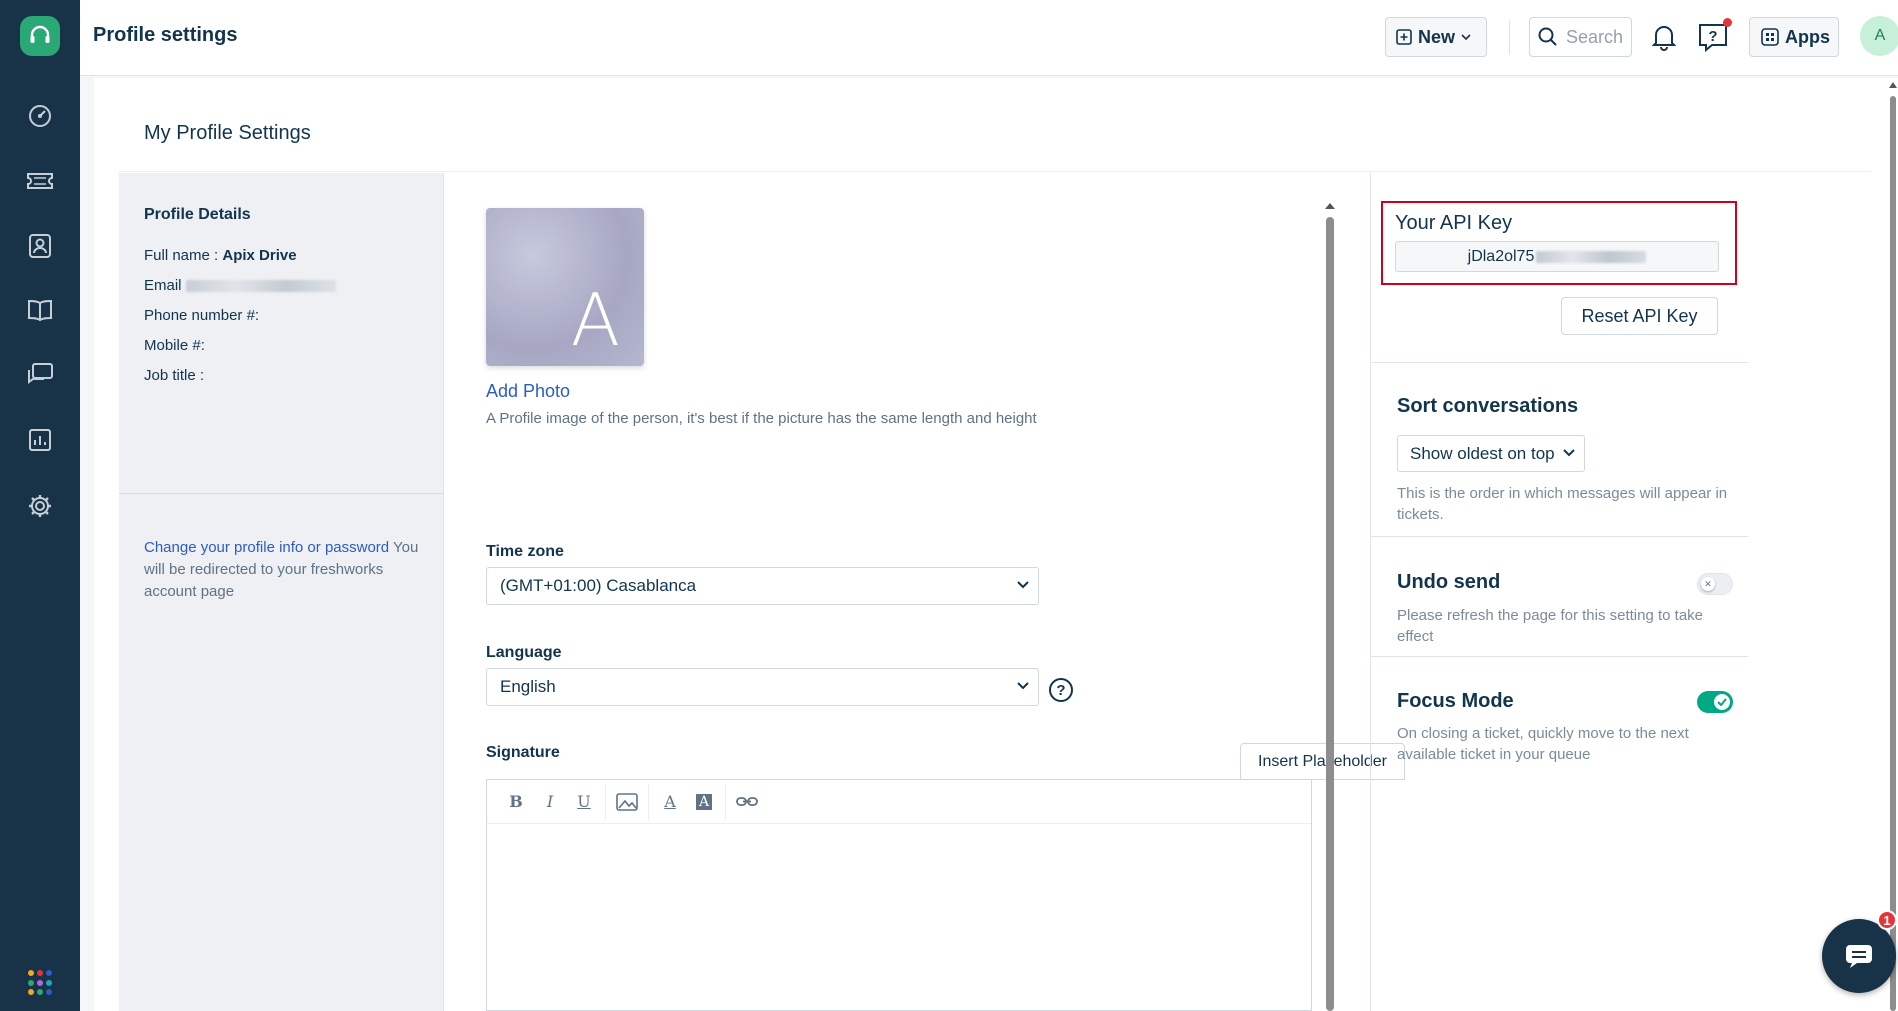 This screenshot has height=1011, width=1898. I want to click on new-button: New, so click(1436, 37).